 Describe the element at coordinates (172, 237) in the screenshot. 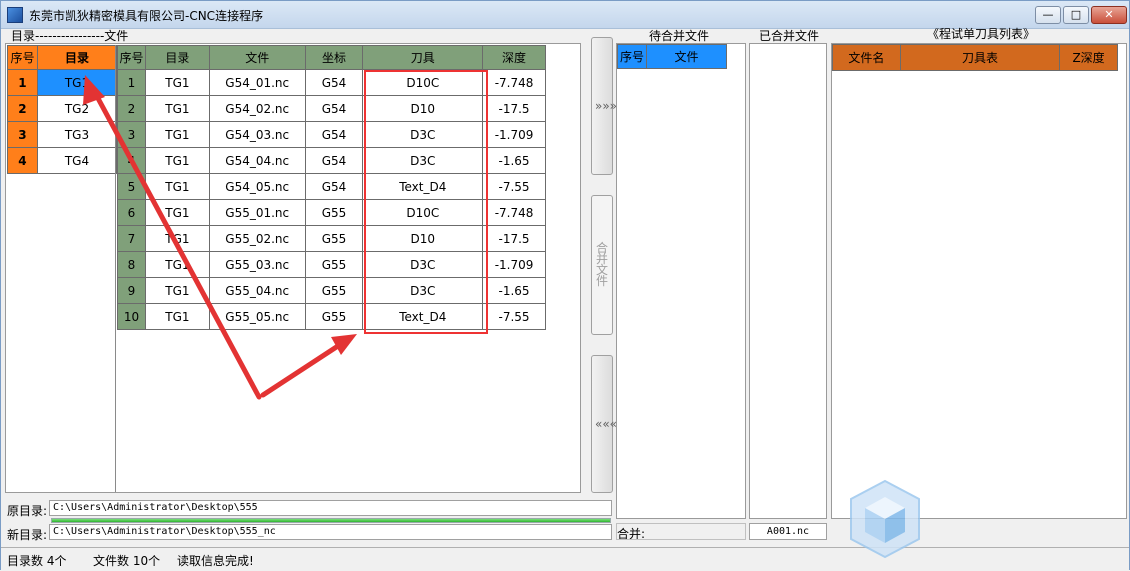

I see `arrow-to-directory-icon` at that location.